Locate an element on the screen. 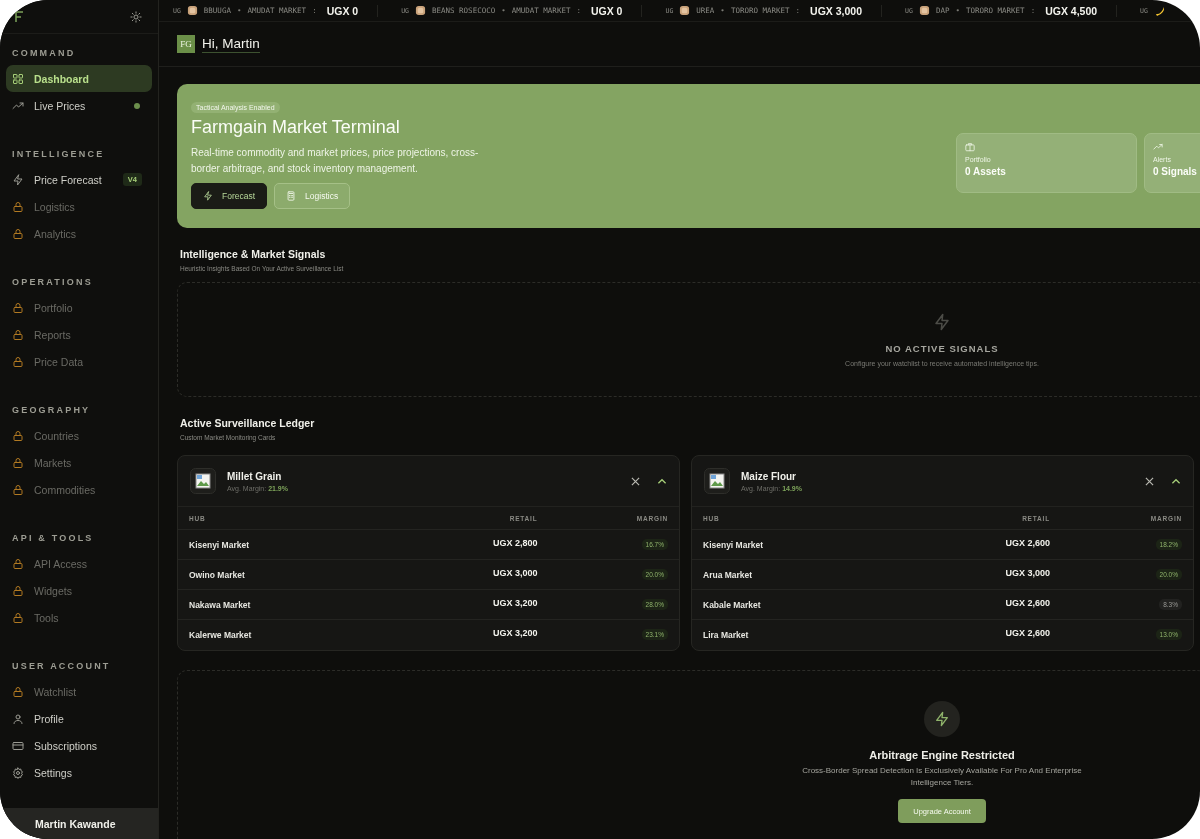 This screenshot has height=839, width=1200. sidebar-item: Live Prices is located at coordinates (79, 105).